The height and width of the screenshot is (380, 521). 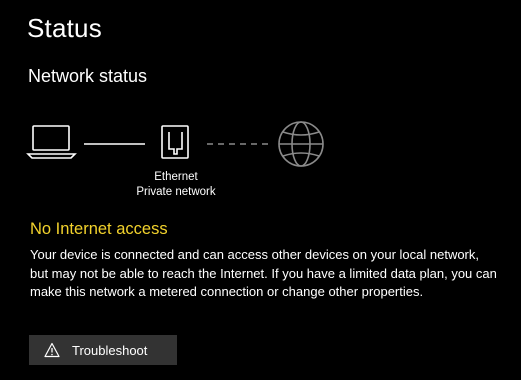 What do you see at coordinates (52, 350) in the screenshot?
I see `warning-triangle-icon` at bounding box center [52, 350].